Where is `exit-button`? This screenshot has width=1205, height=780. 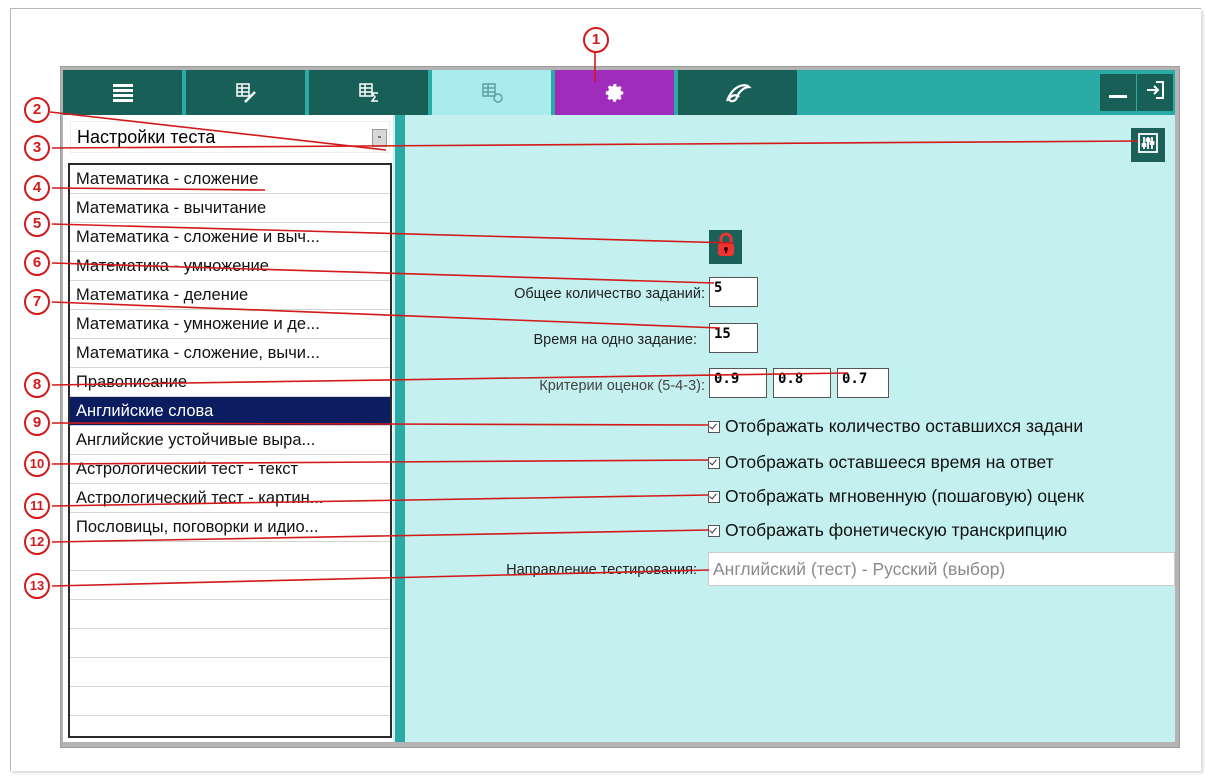
exit-button is located at coordinates (1155, 92).